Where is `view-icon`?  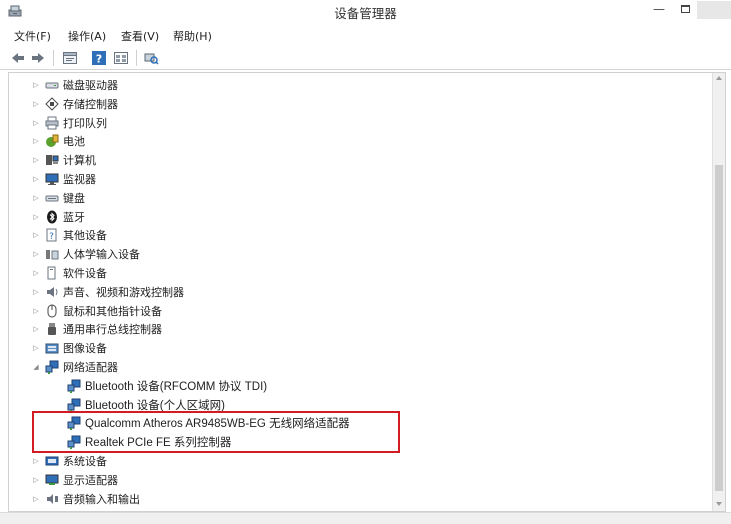
view-icon is located at coordinates (121, 58).